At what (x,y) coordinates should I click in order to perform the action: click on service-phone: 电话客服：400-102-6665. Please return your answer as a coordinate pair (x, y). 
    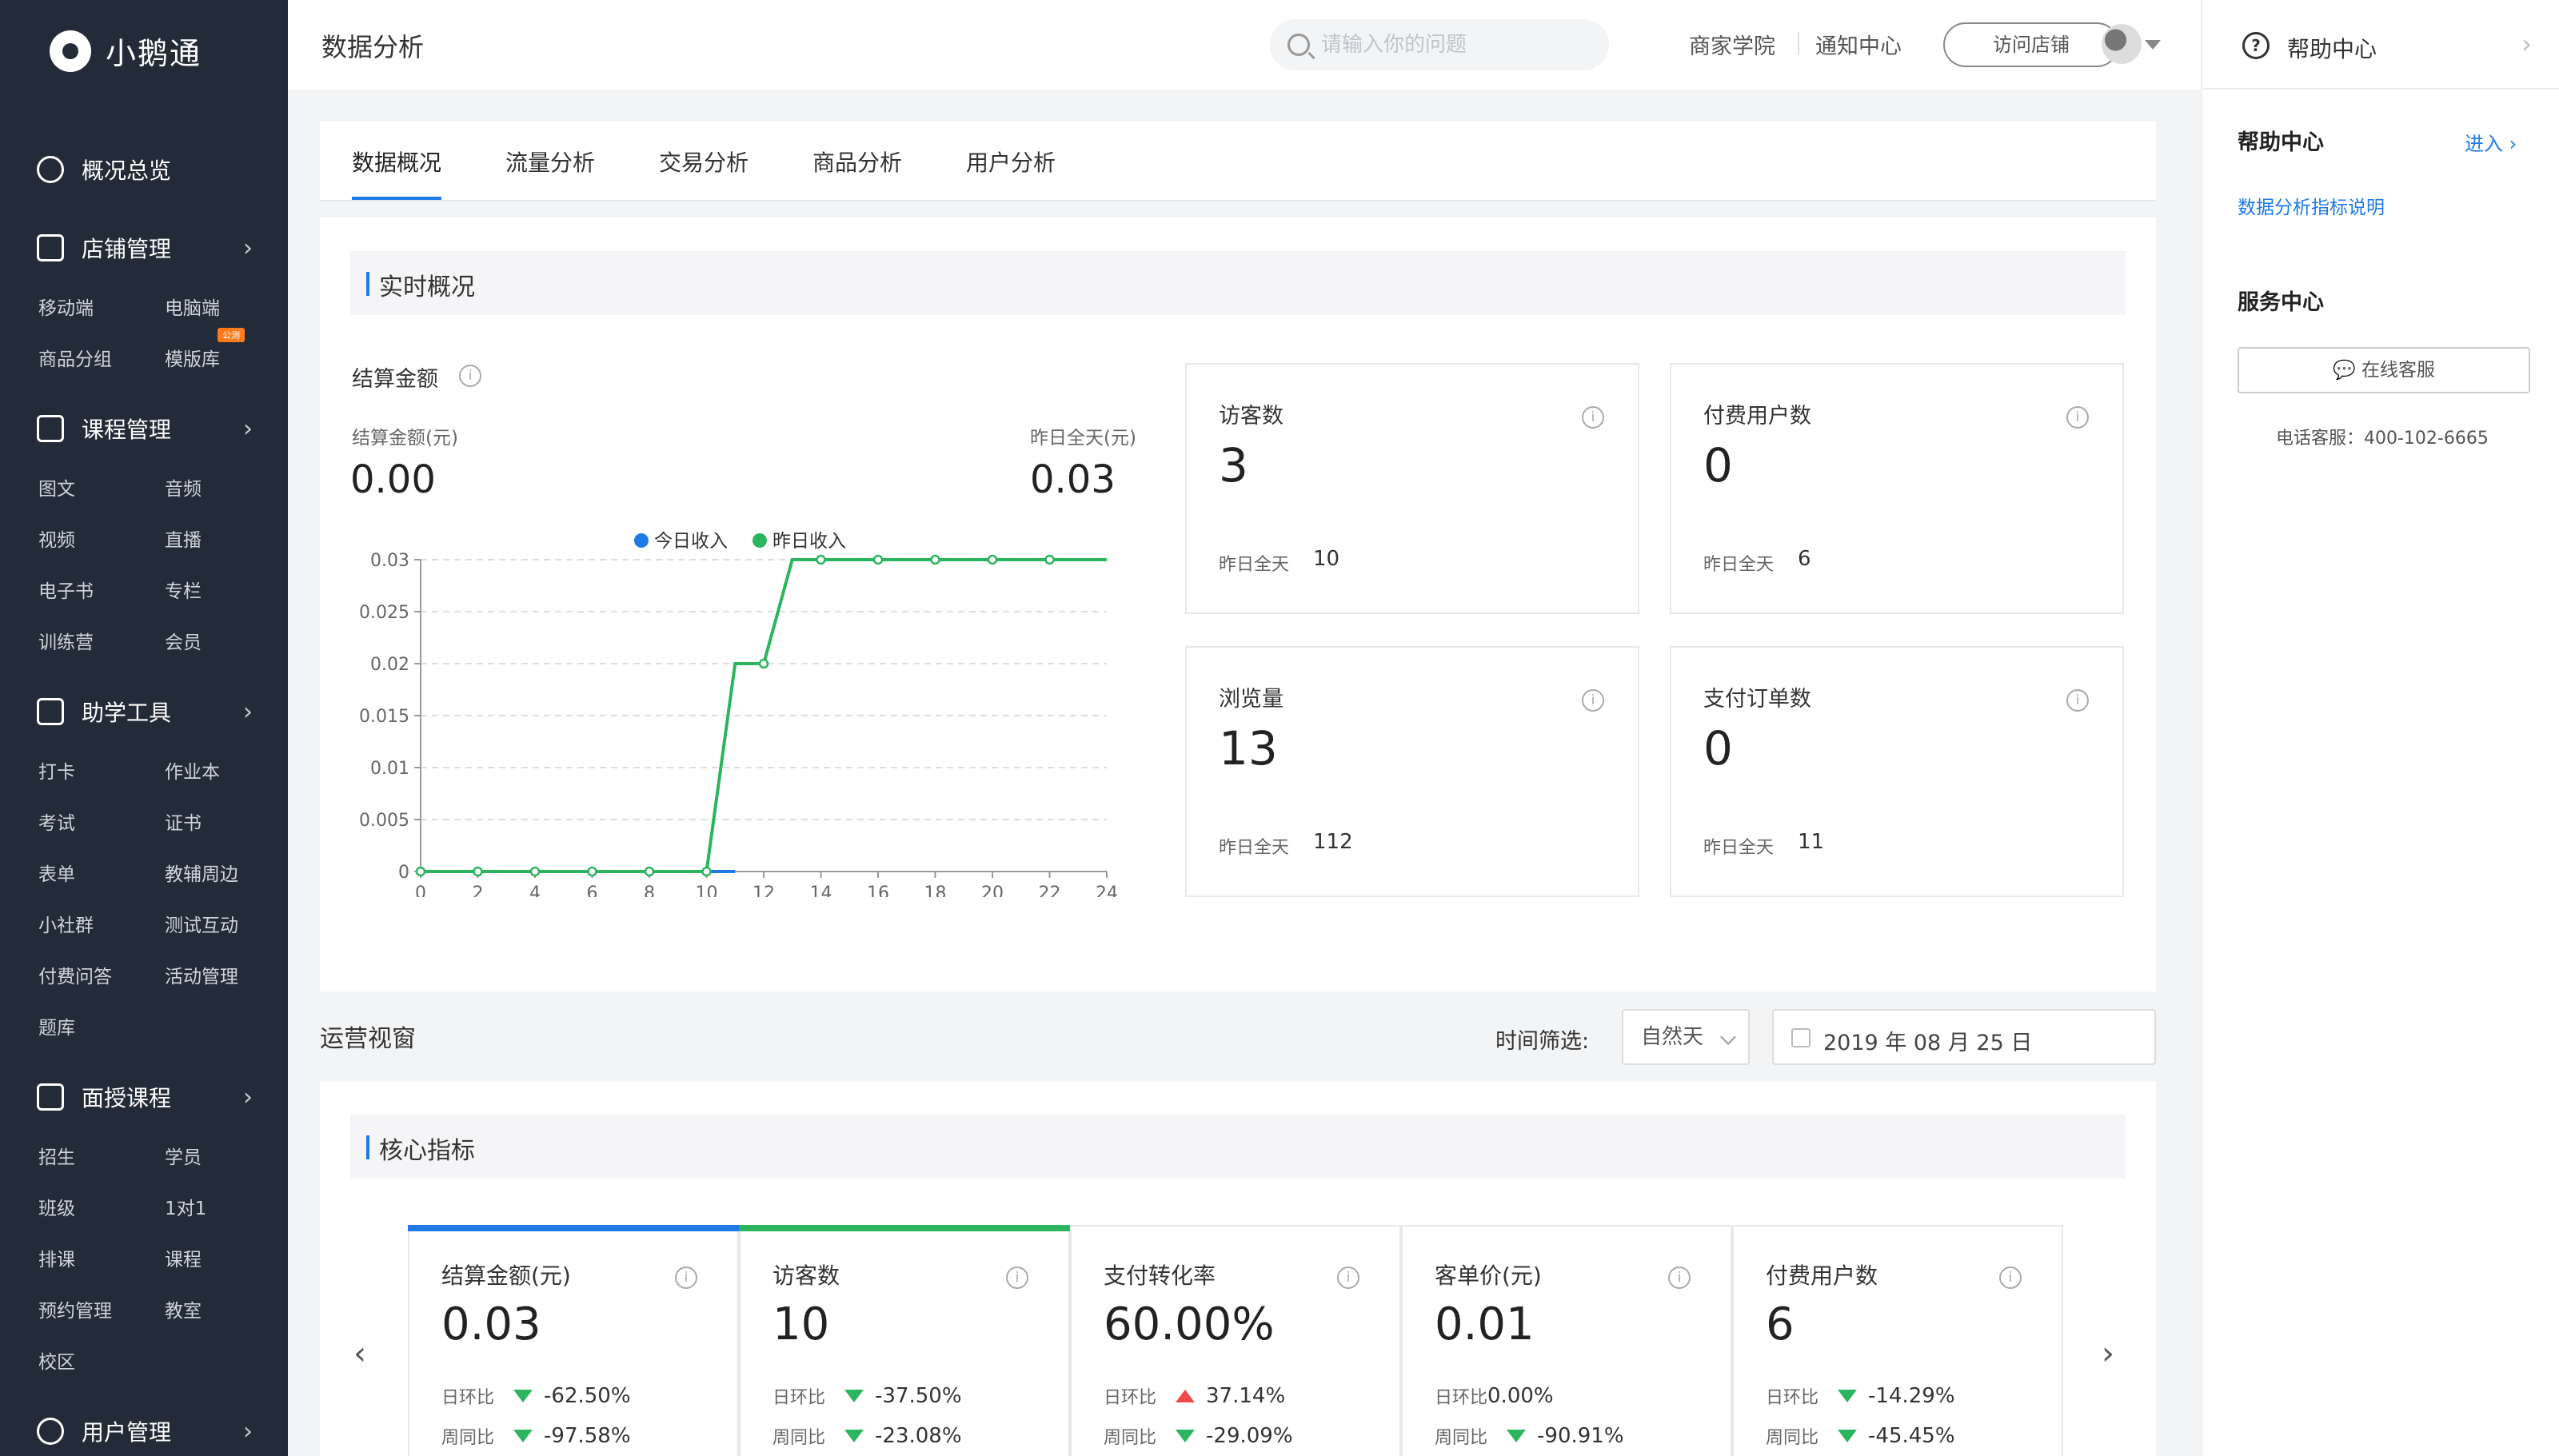
    Looking at the image, I should click on (2382, 439).